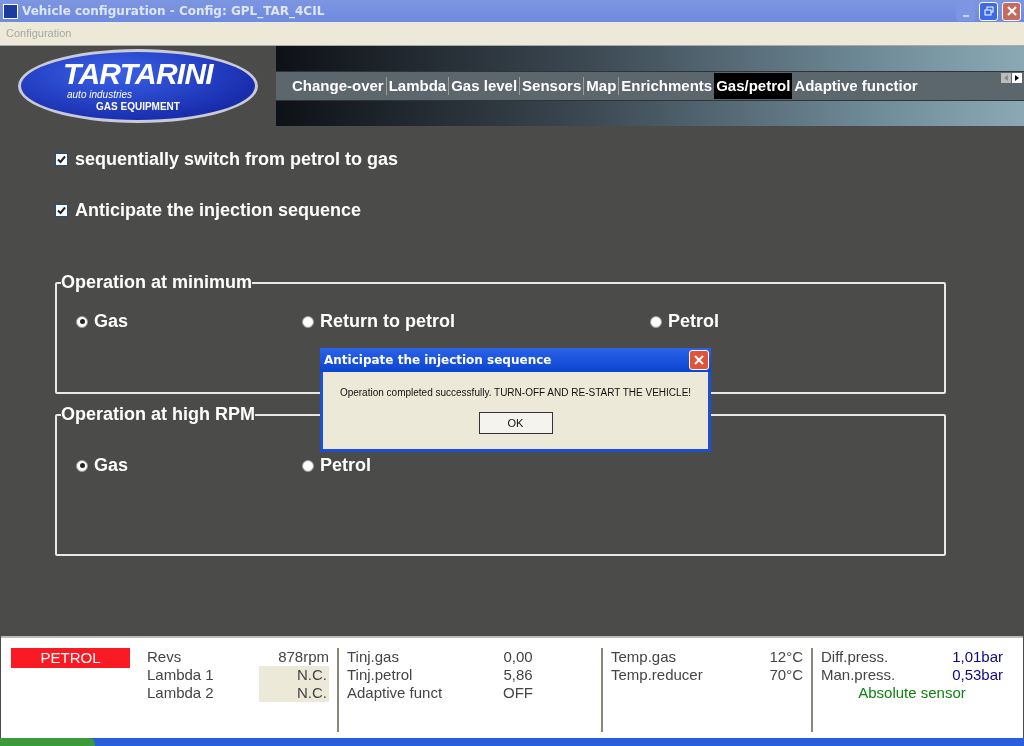 The image size is (1024, 746). What do you see at coordinates (100, 94) in the screenshot?
I see `logo-subtitle: auto industries` at bounding box center [100, 94].